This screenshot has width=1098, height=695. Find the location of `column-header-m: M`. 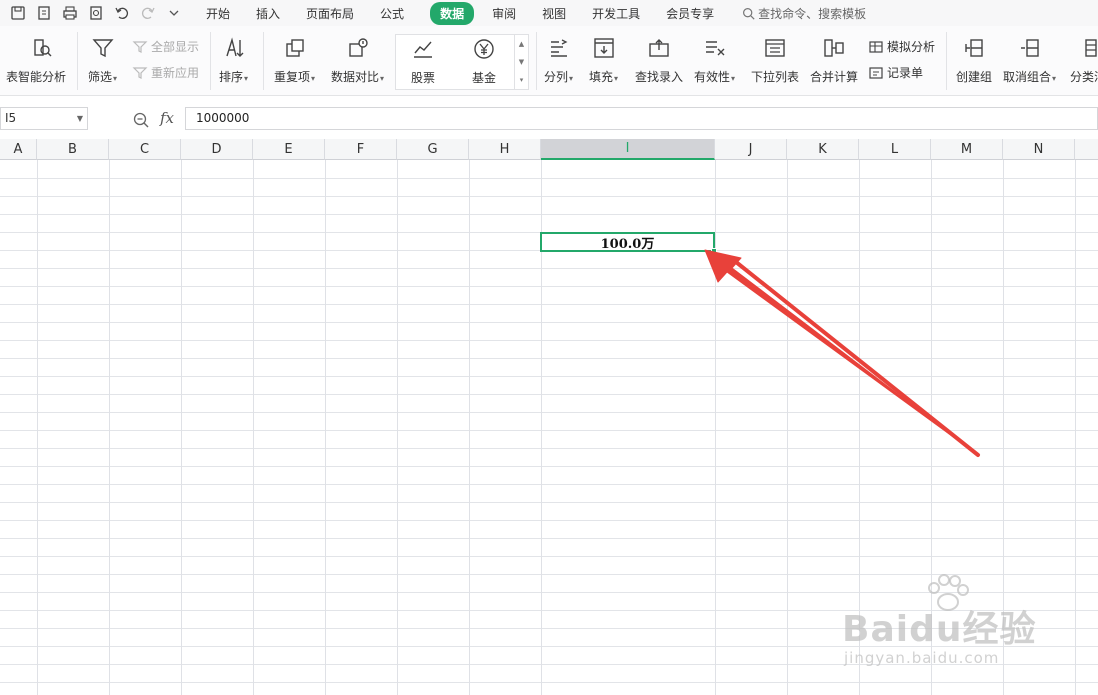

column-header-m: M is located at coordinates (967, 149).